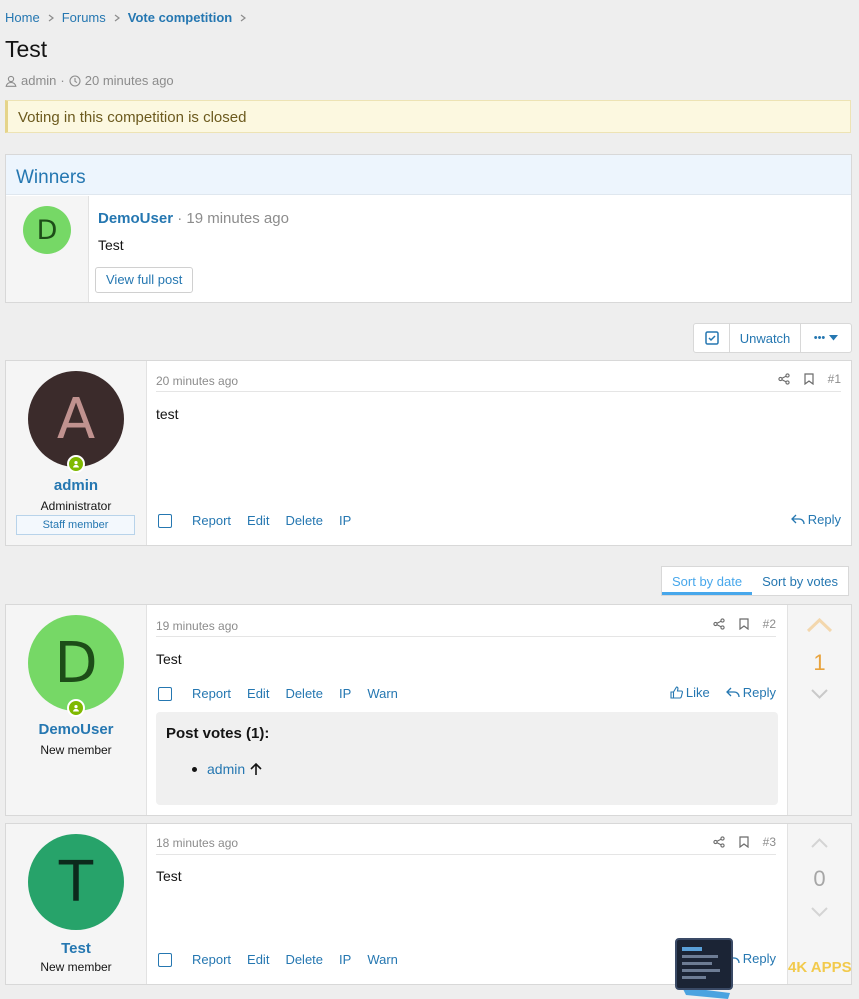 The image size is (859, 999). Describe the element at coordinates (169, 876) in the screenshot. I see `post-3-body: Test` at that location.